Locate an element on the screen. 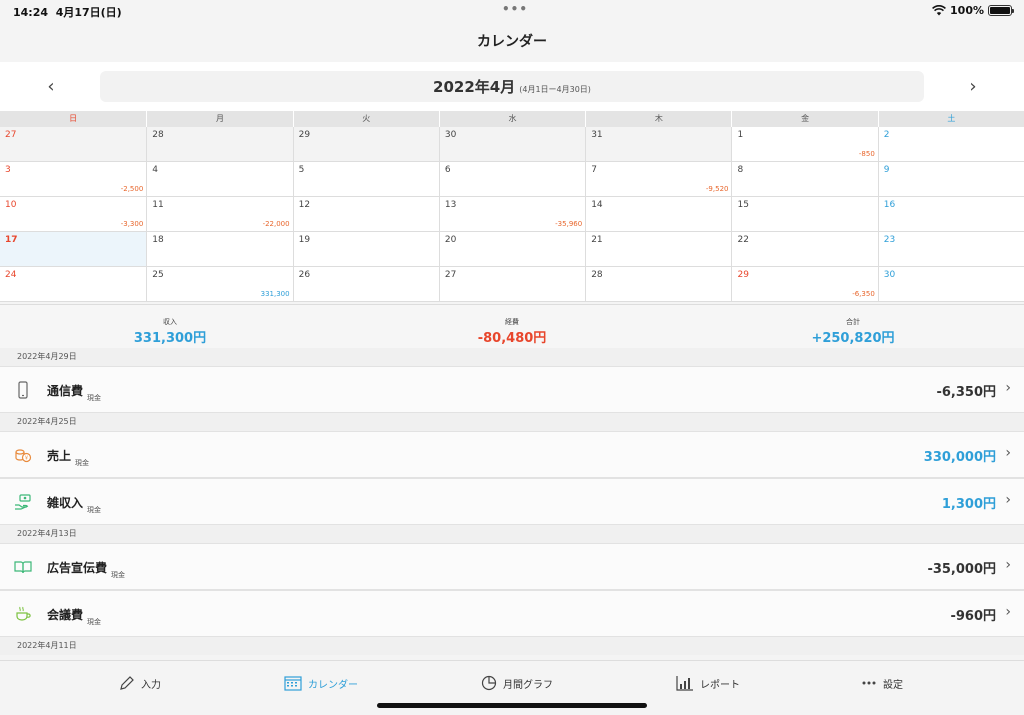 The width and height of the screenshot is (1024, 715). calendar-week-row: 10 -3,300 11 -22,000 12 13 -35,960 14 15 16 is located at coordinates (512, 214).